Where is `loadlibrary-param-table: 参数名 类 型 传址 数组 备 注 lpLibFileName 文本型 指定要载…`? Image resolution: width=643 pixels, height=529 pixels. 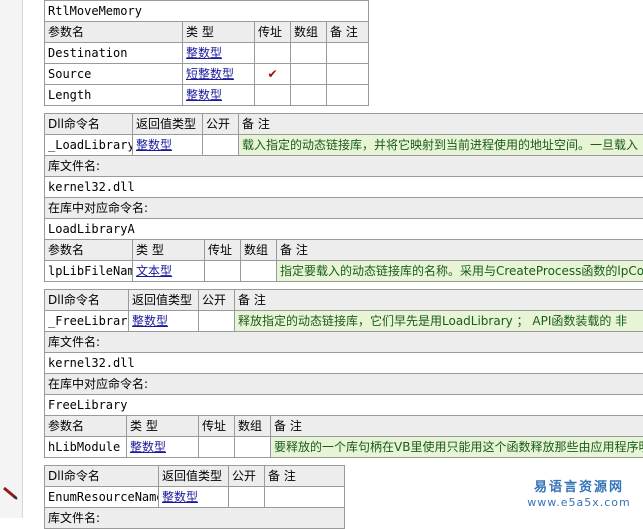
loadlibrary-param-table: 参数名 类 型 传址 数组 备 注 lpLibFileName 文本型 指定要载… is located at coordinates (343, 260).